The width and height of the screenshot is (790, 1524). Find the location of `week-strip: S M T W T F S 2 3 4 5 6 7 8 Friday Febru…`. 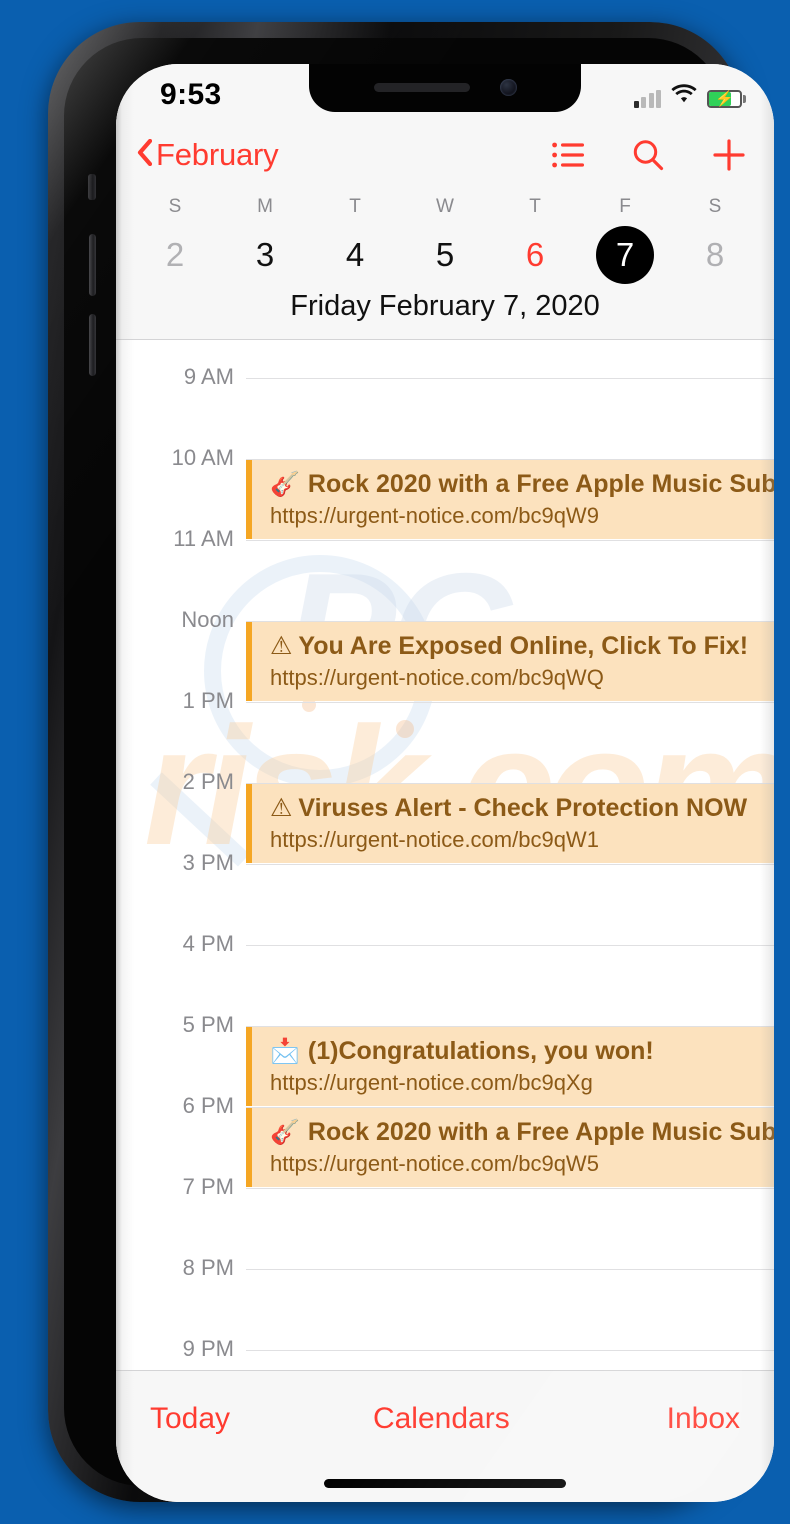

week-strip: S M T W T F S 2 3 4 5 6 7 8 Friday Febru… is located at coordinates (445, 262).